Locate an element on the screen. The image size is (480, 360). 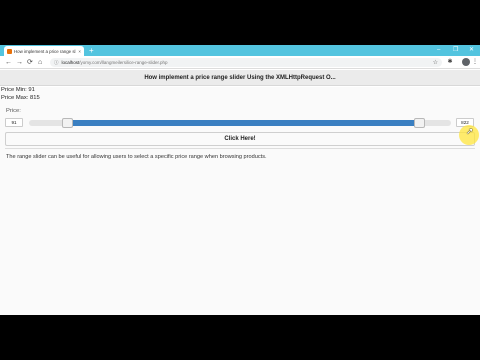
divider is located at coordinates (240, 148).